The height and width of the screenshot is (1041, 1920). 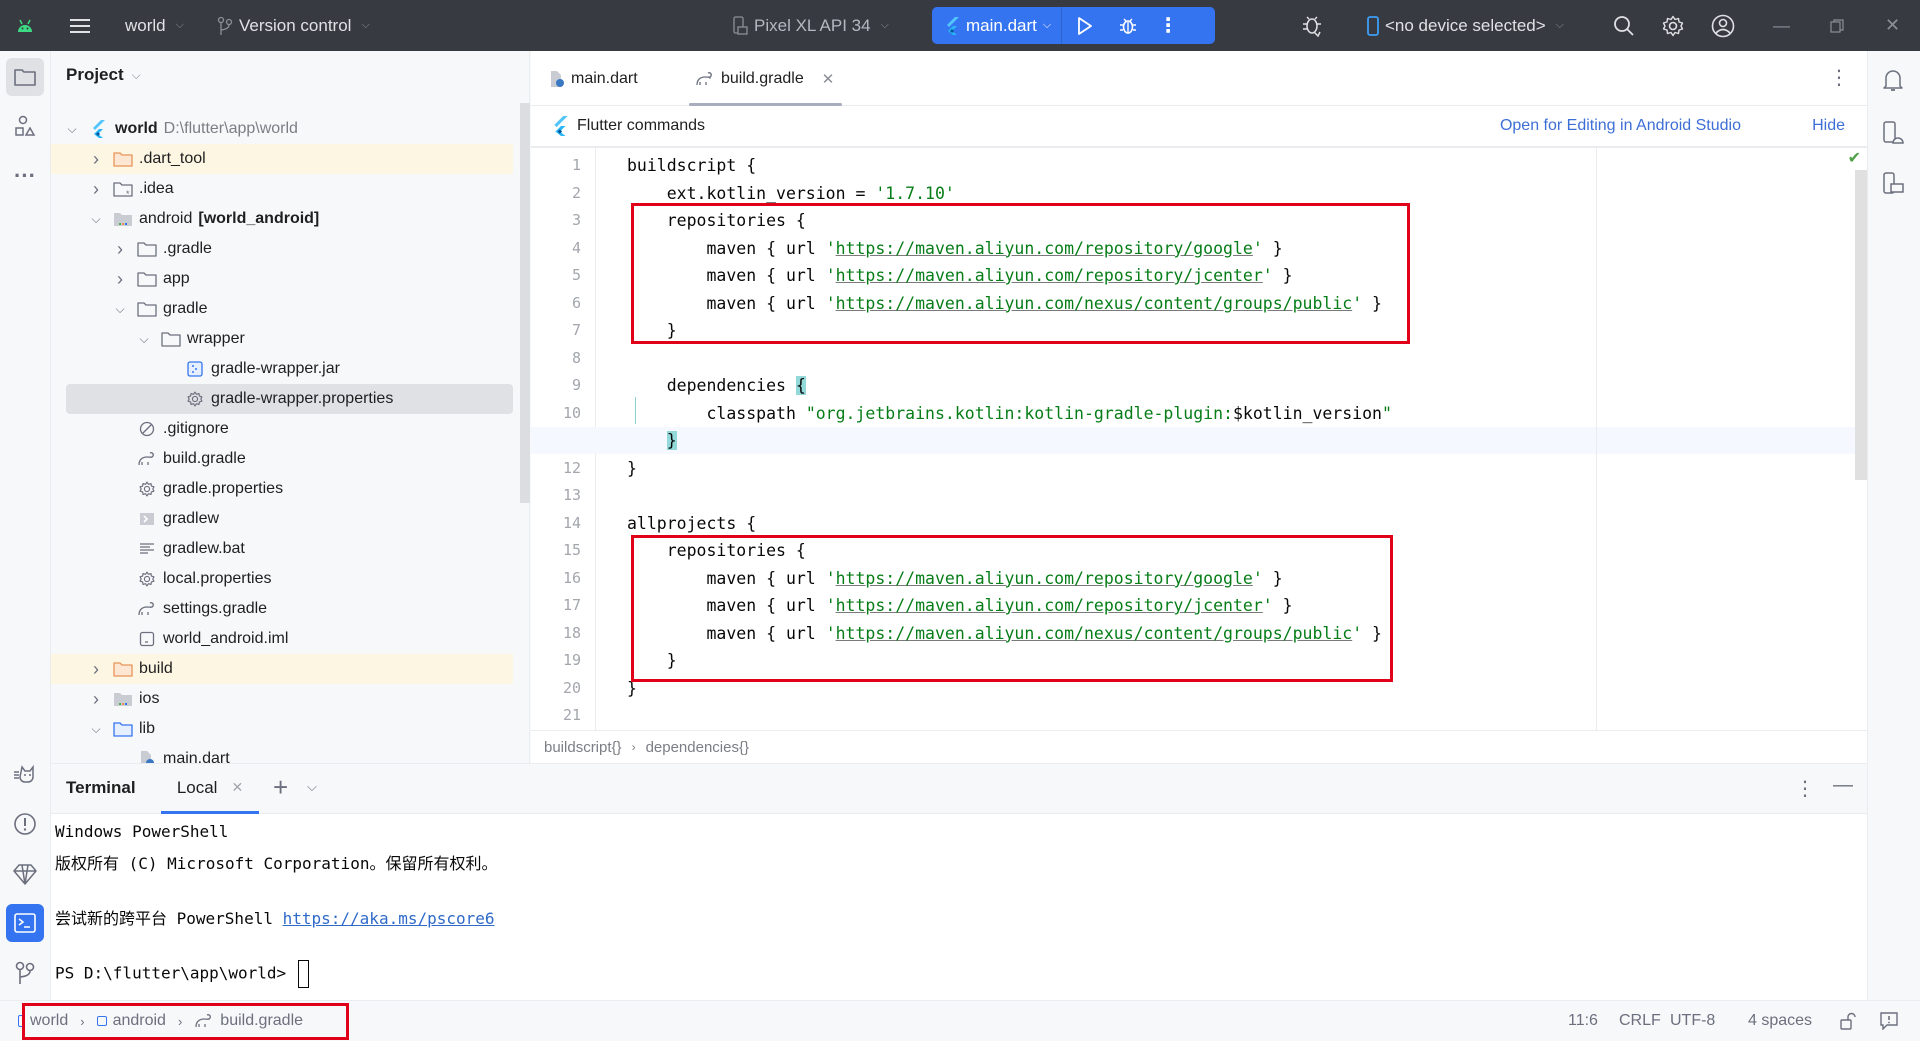 What do you see at coordinates (1805, 788) in the screenshot?
I see `terminal-options-button: ⋮` at bounding box center [1805, 788].